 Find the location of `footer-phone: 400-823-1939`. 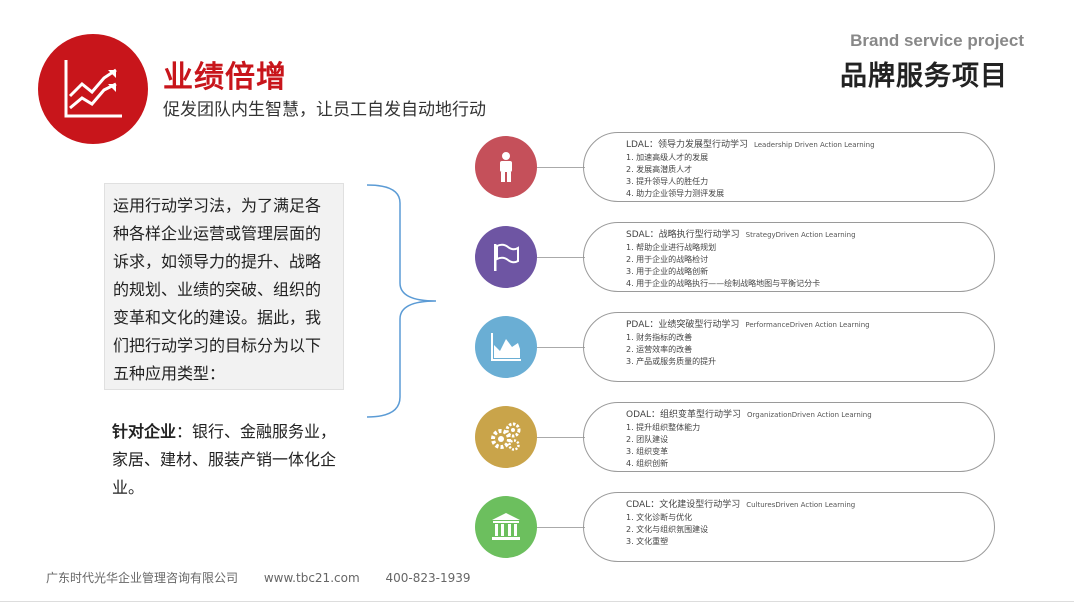

footer-phone: 400-823-1939 is located at coordinates (428, 578).